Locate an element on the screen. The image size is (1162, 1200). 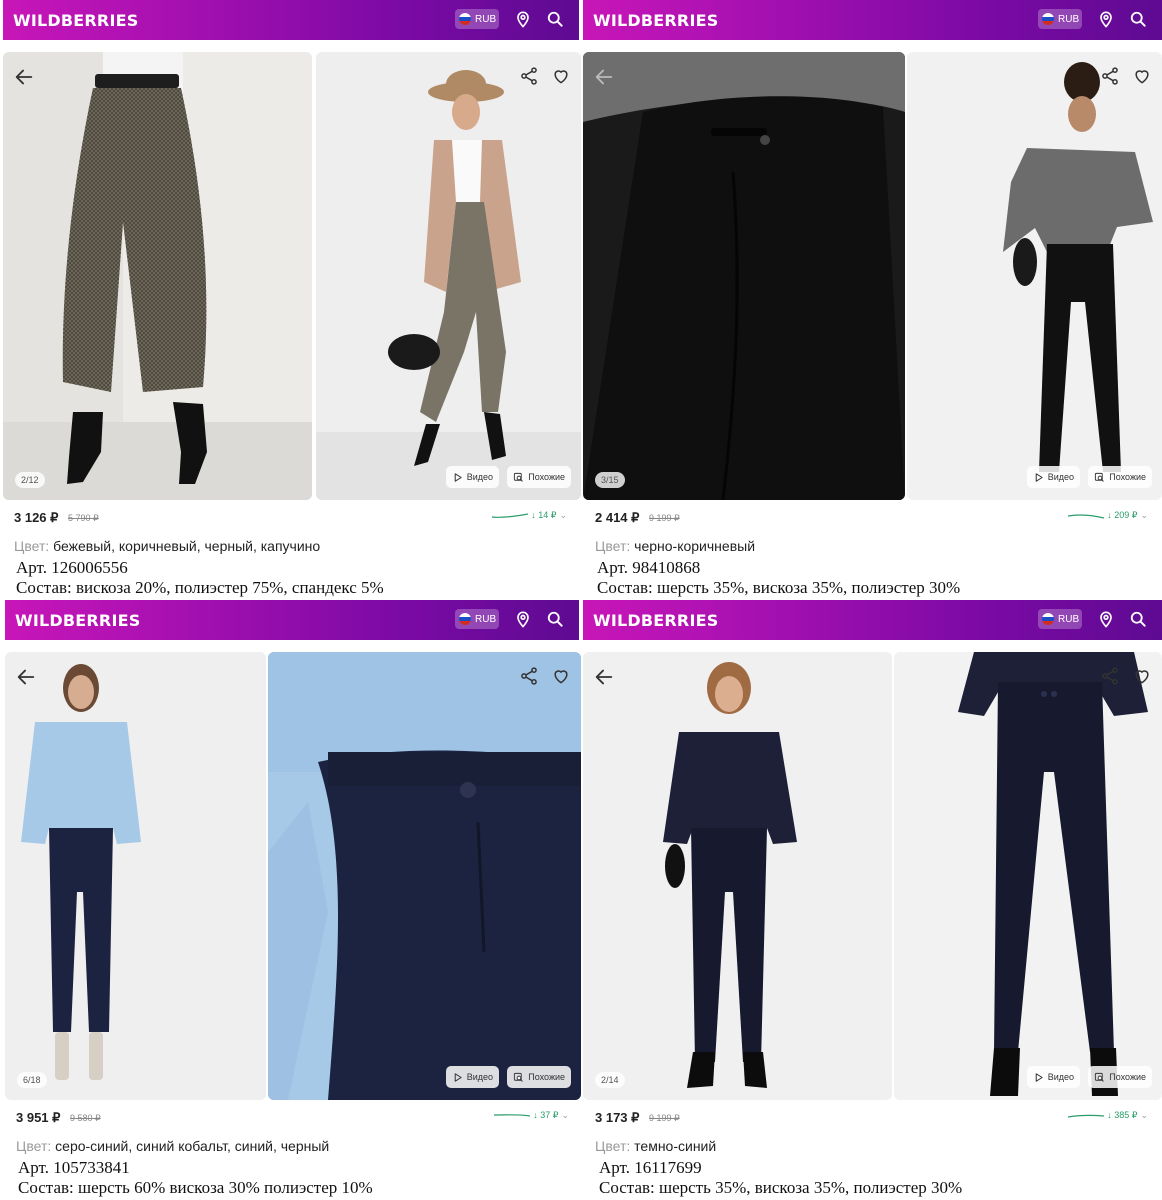
color-value: серо-синий, синий кобальт, синий, черный is located at coordinates (192, 1146).